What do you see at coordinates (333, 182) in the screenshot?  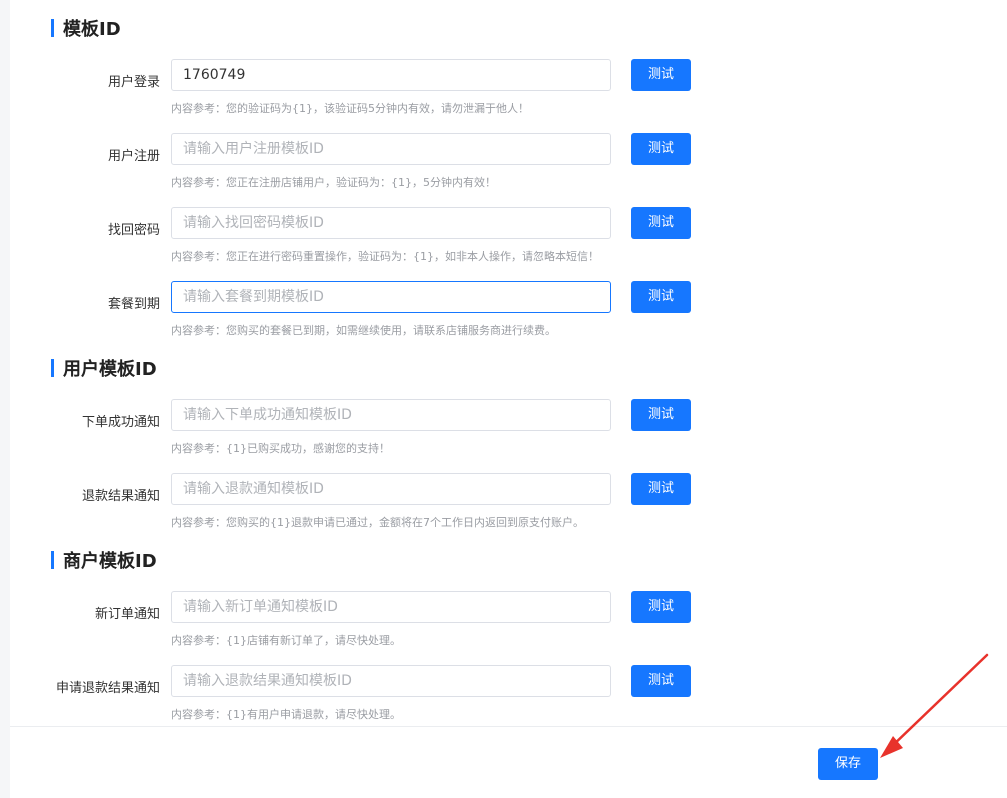 I see `hint-user-register: 内容参考：您正在注册店铺用户，验证码为：{1}，5分钟内有效！` at bounding box center [333, 182].